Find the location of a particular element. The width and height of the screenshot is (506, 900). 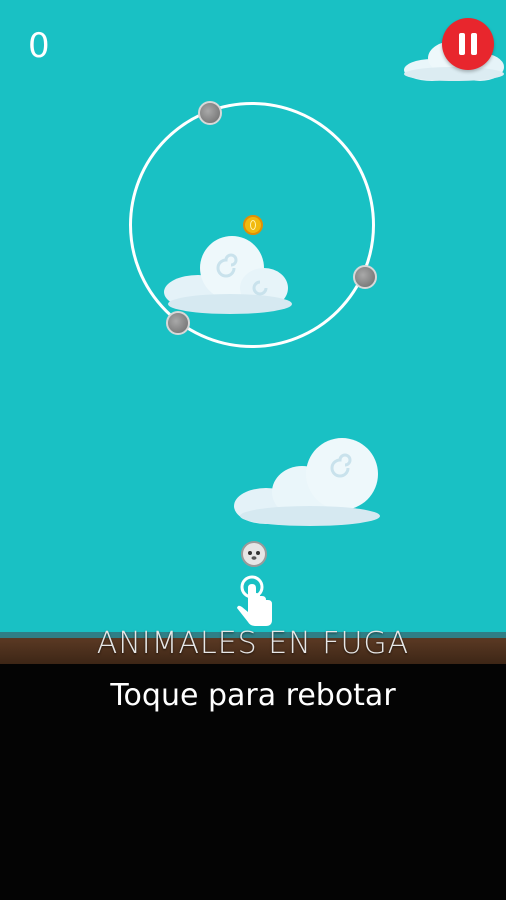

pause-icon-bar is located at coordinates (474, 44).